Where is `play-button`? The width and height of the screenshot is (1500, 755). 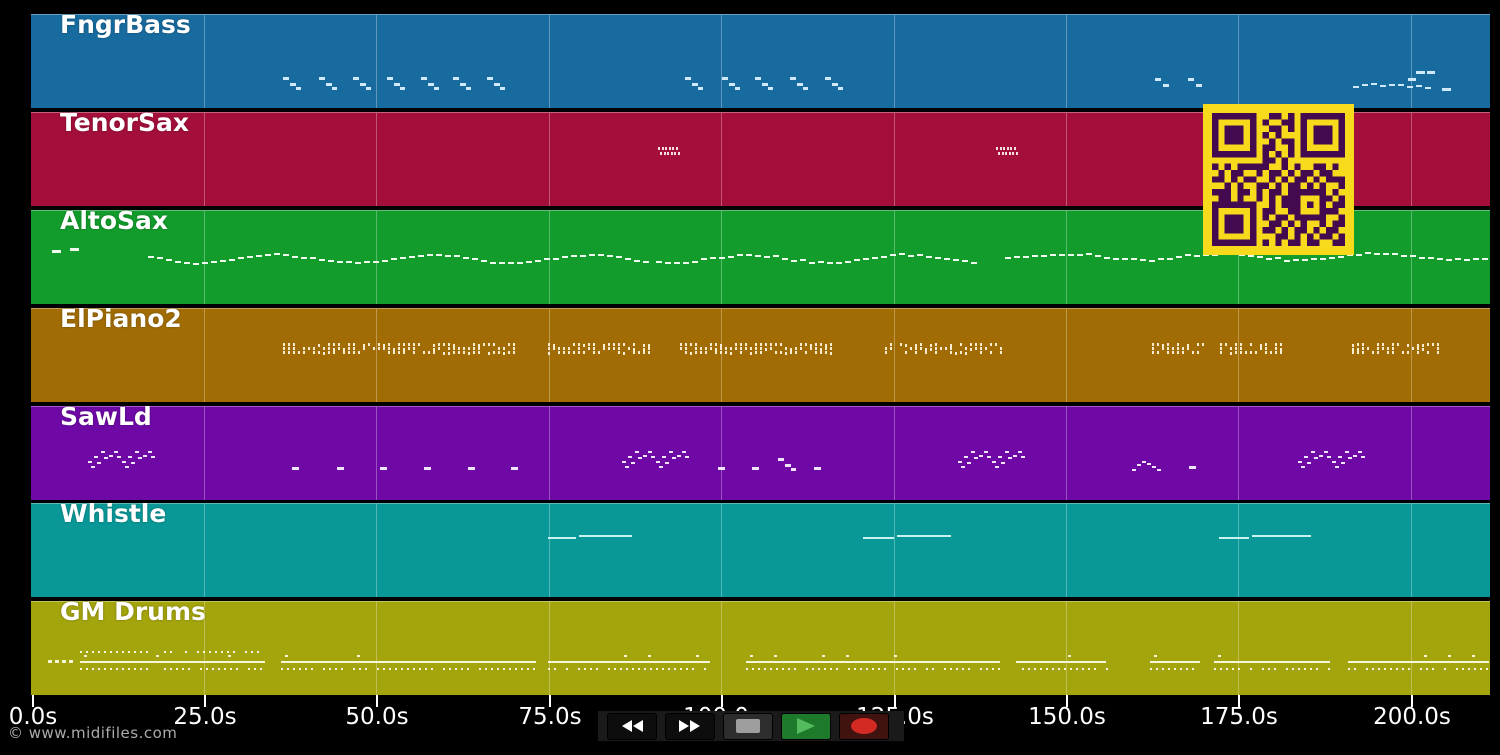
play-button is located at coordinates (806, 726).